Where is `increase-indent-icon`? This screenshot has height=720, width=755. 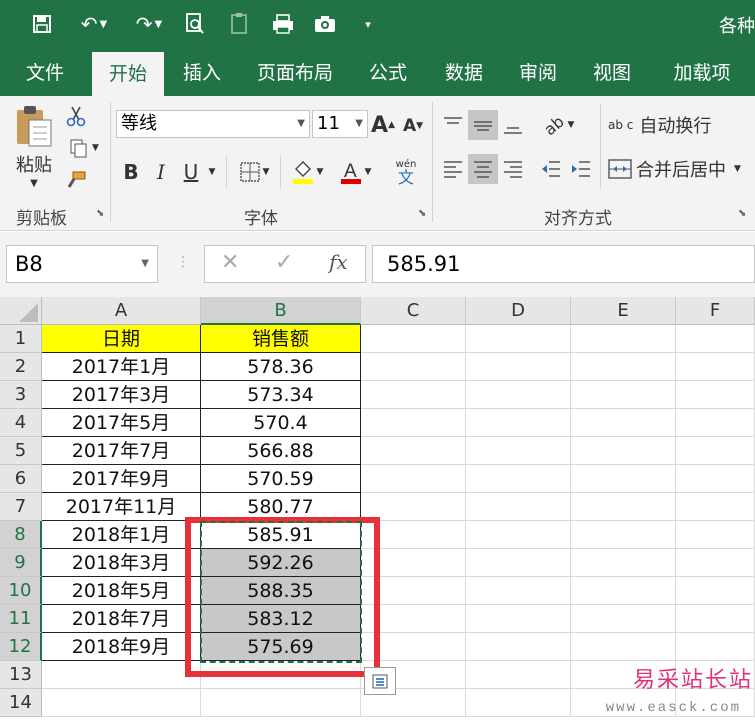
increase-indent-icon is located at coordinates (581, 169).